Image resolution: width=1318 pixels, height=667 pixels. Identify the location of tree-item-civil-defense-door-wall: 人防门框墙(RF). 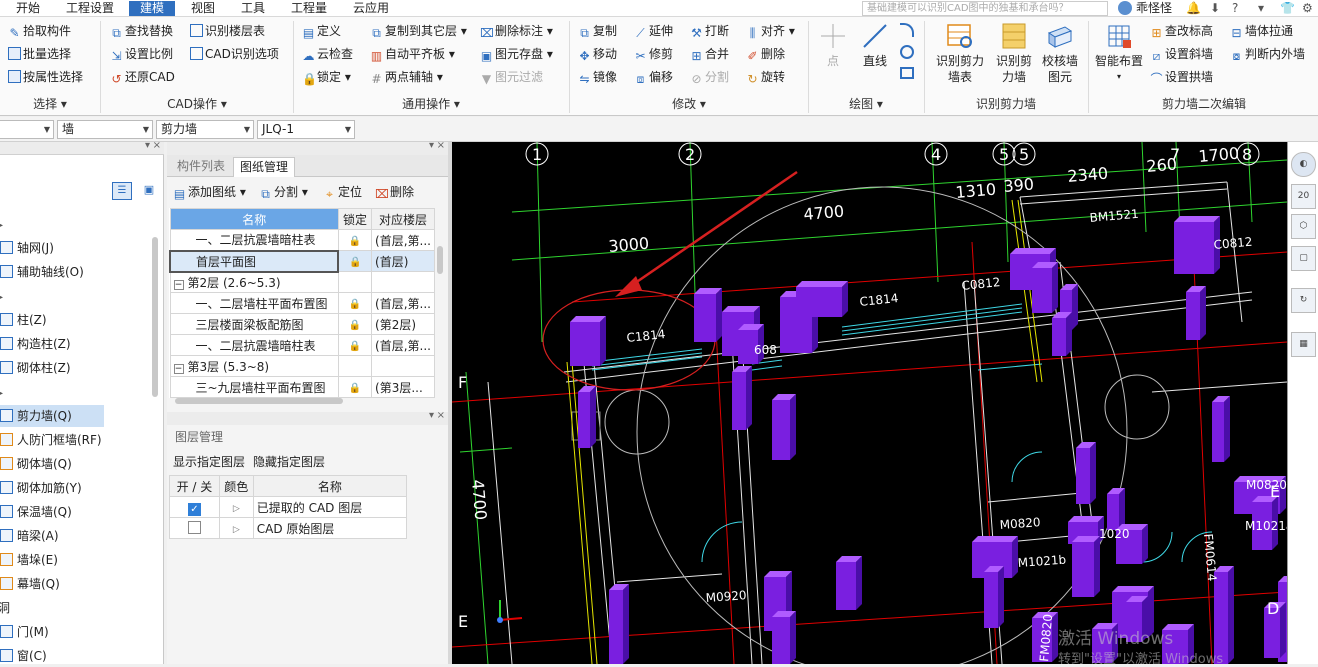
(51, 440).